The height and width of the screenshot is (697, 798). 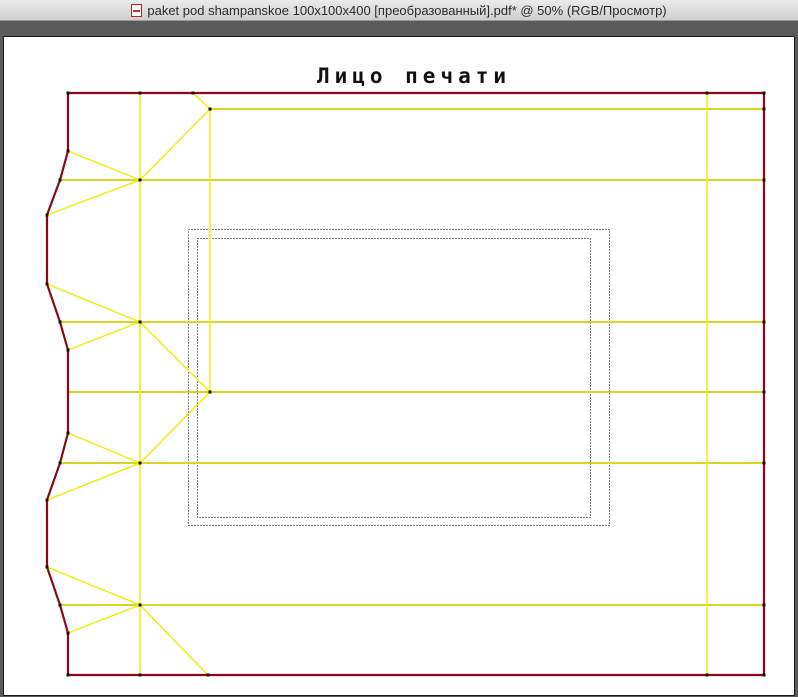 I want to click on art-heading: Лицо печати, so click(x=414, y=76).